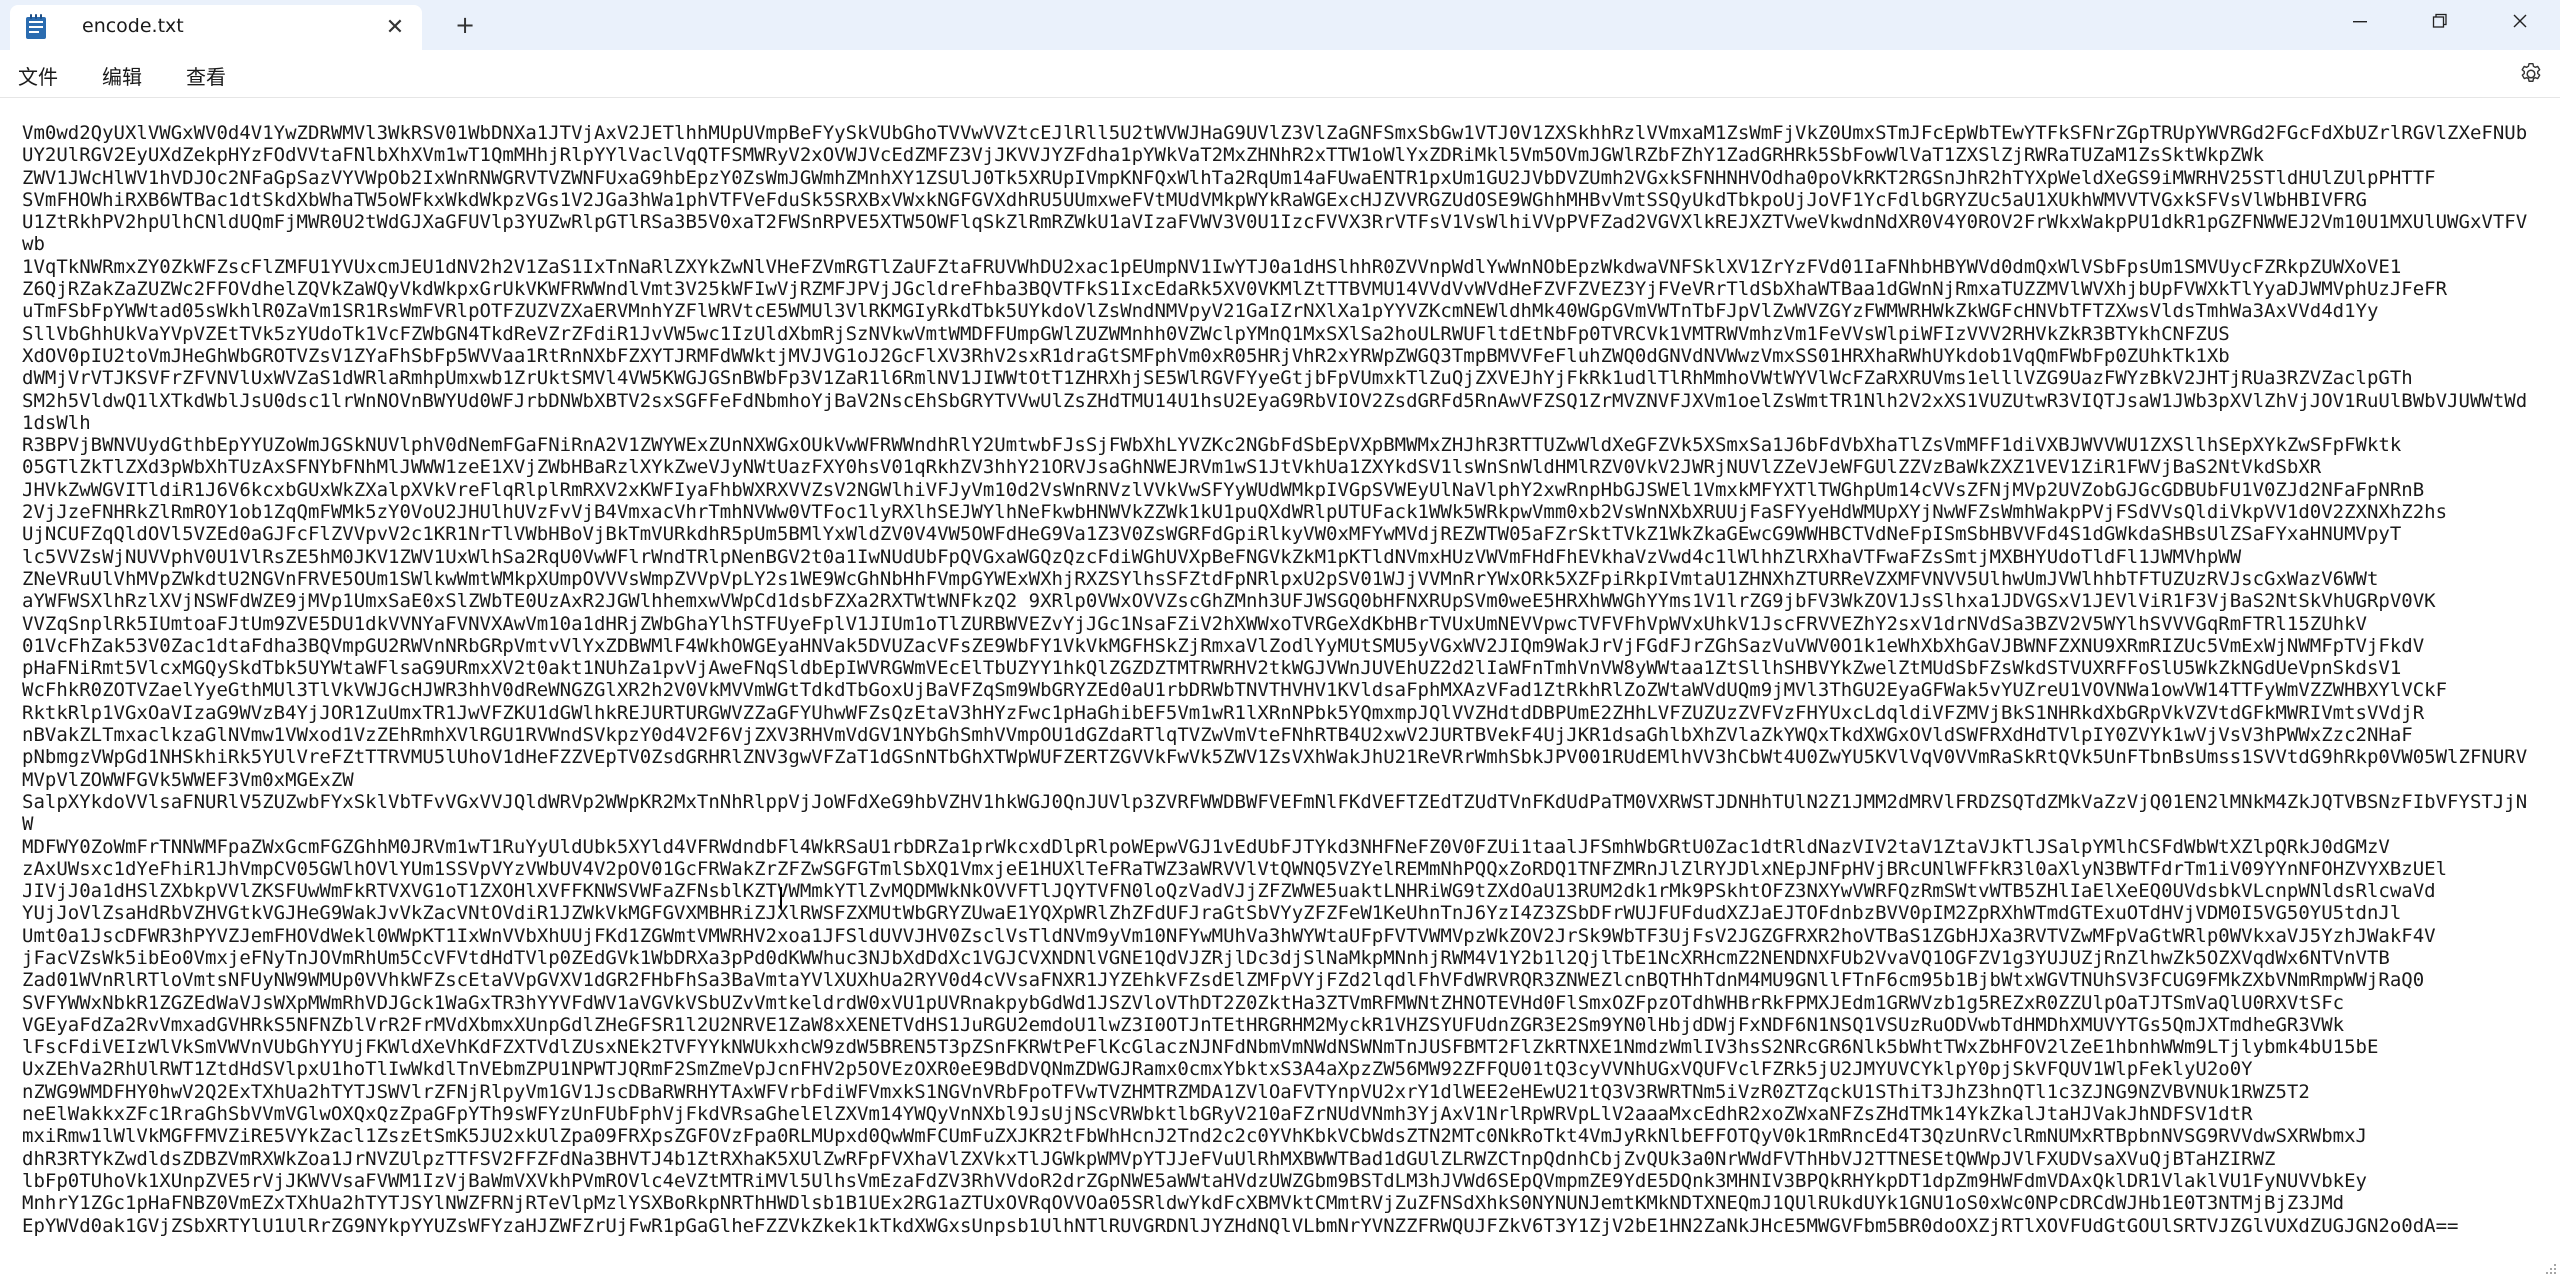  What do you see at coordinates (465, 25) in the screenshot?
I see `new-tab-button: +` at bounding box center [465, 25].